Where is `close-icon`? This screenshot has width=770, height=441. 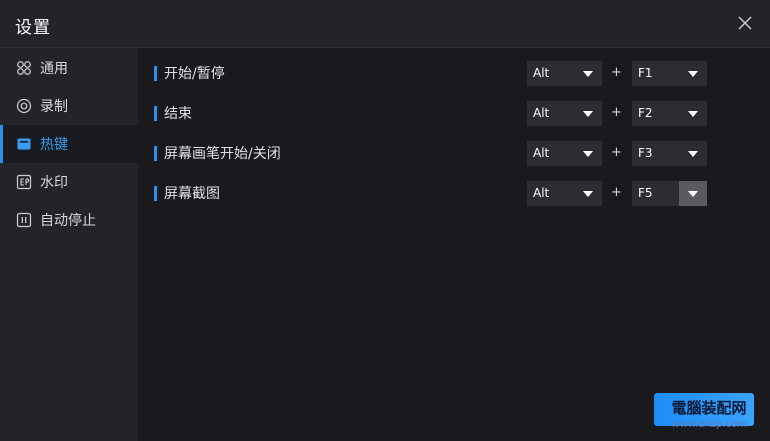 close-icon is located at coordinates (745, 23).